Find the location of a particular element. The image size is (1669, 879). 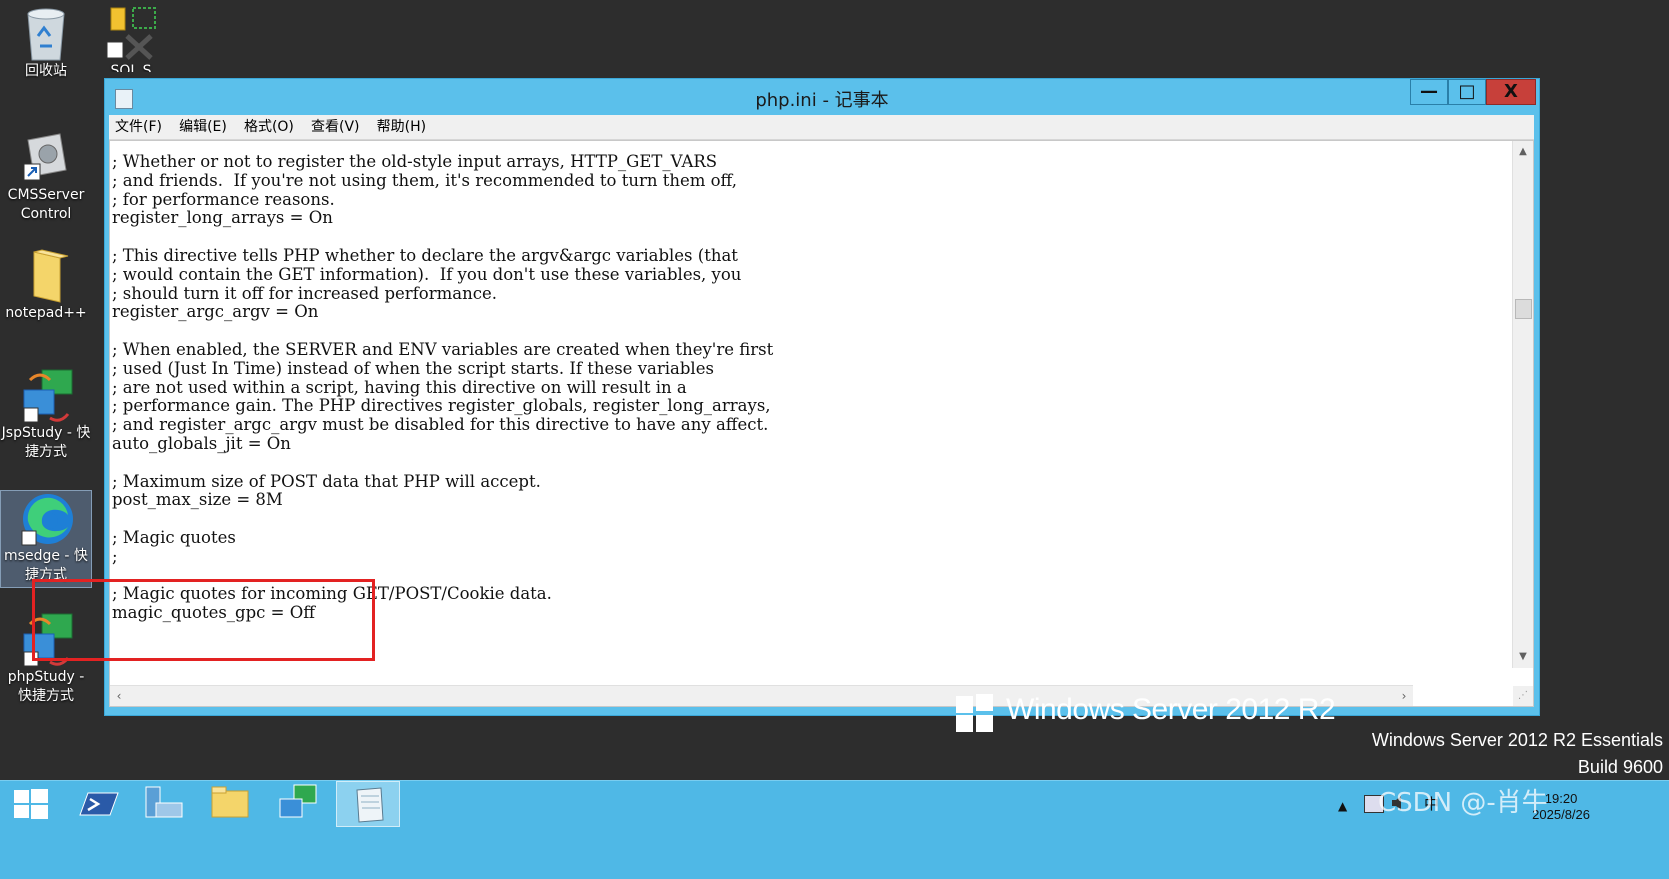

file-explorer-button is located at coordinates (230, 804).